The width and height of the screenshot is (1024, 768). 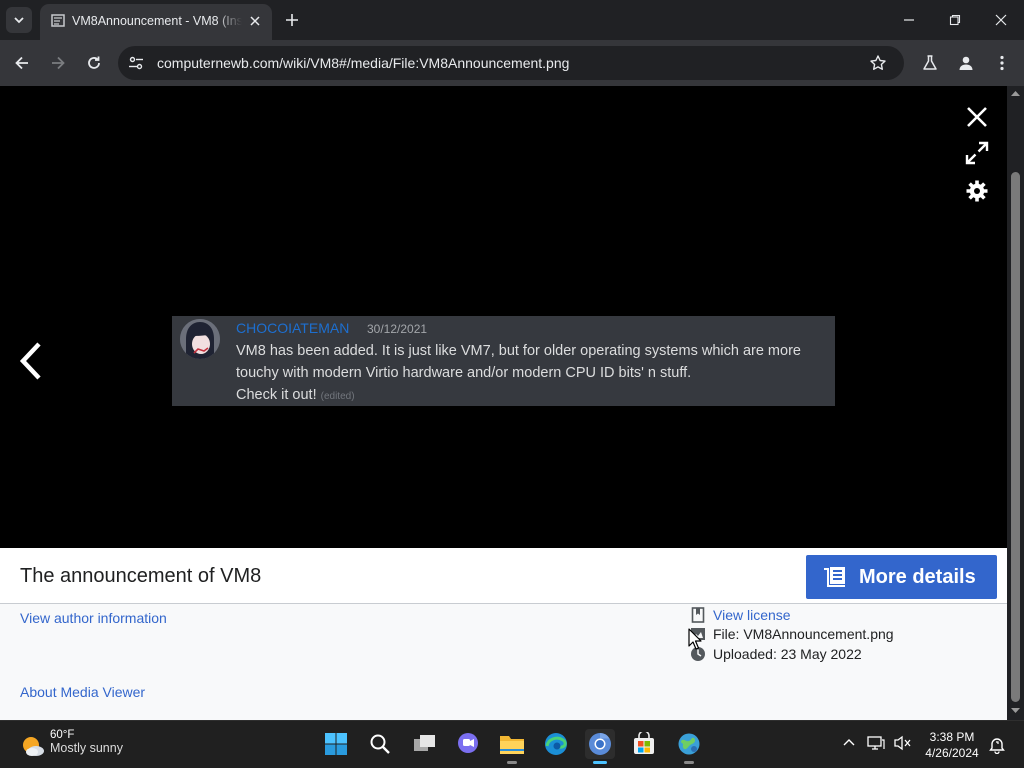 What do you see at coordinates (292, 20) in the screenshot?
I see `new-tab-button` at bounding box center [292, 20].